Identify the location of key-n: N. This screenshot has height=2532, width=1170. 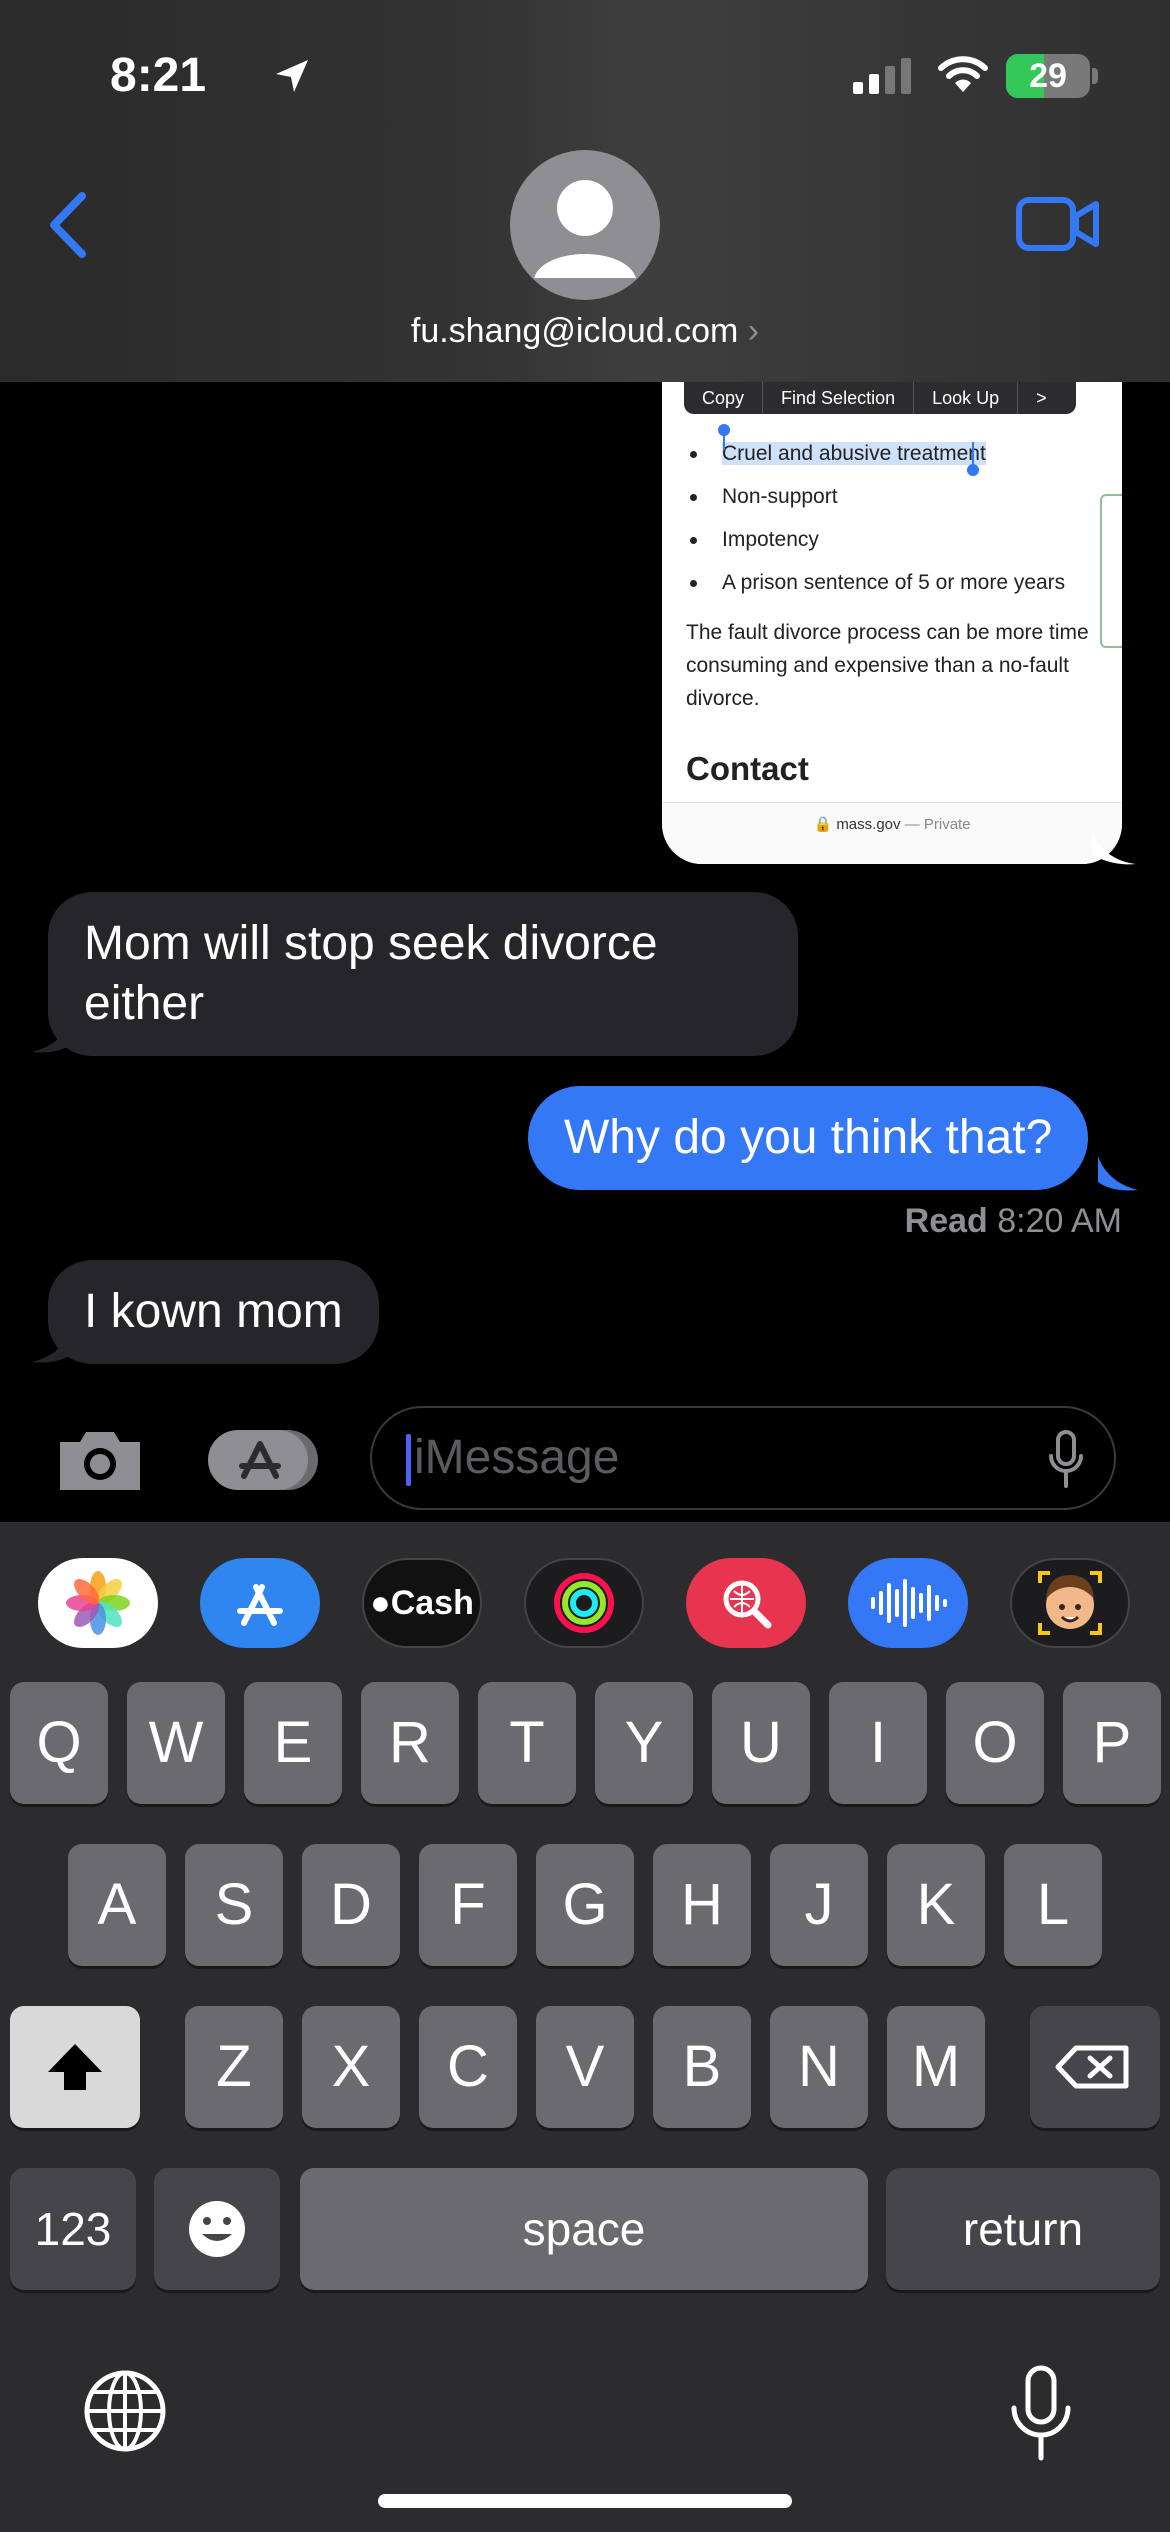
(819, 2067).